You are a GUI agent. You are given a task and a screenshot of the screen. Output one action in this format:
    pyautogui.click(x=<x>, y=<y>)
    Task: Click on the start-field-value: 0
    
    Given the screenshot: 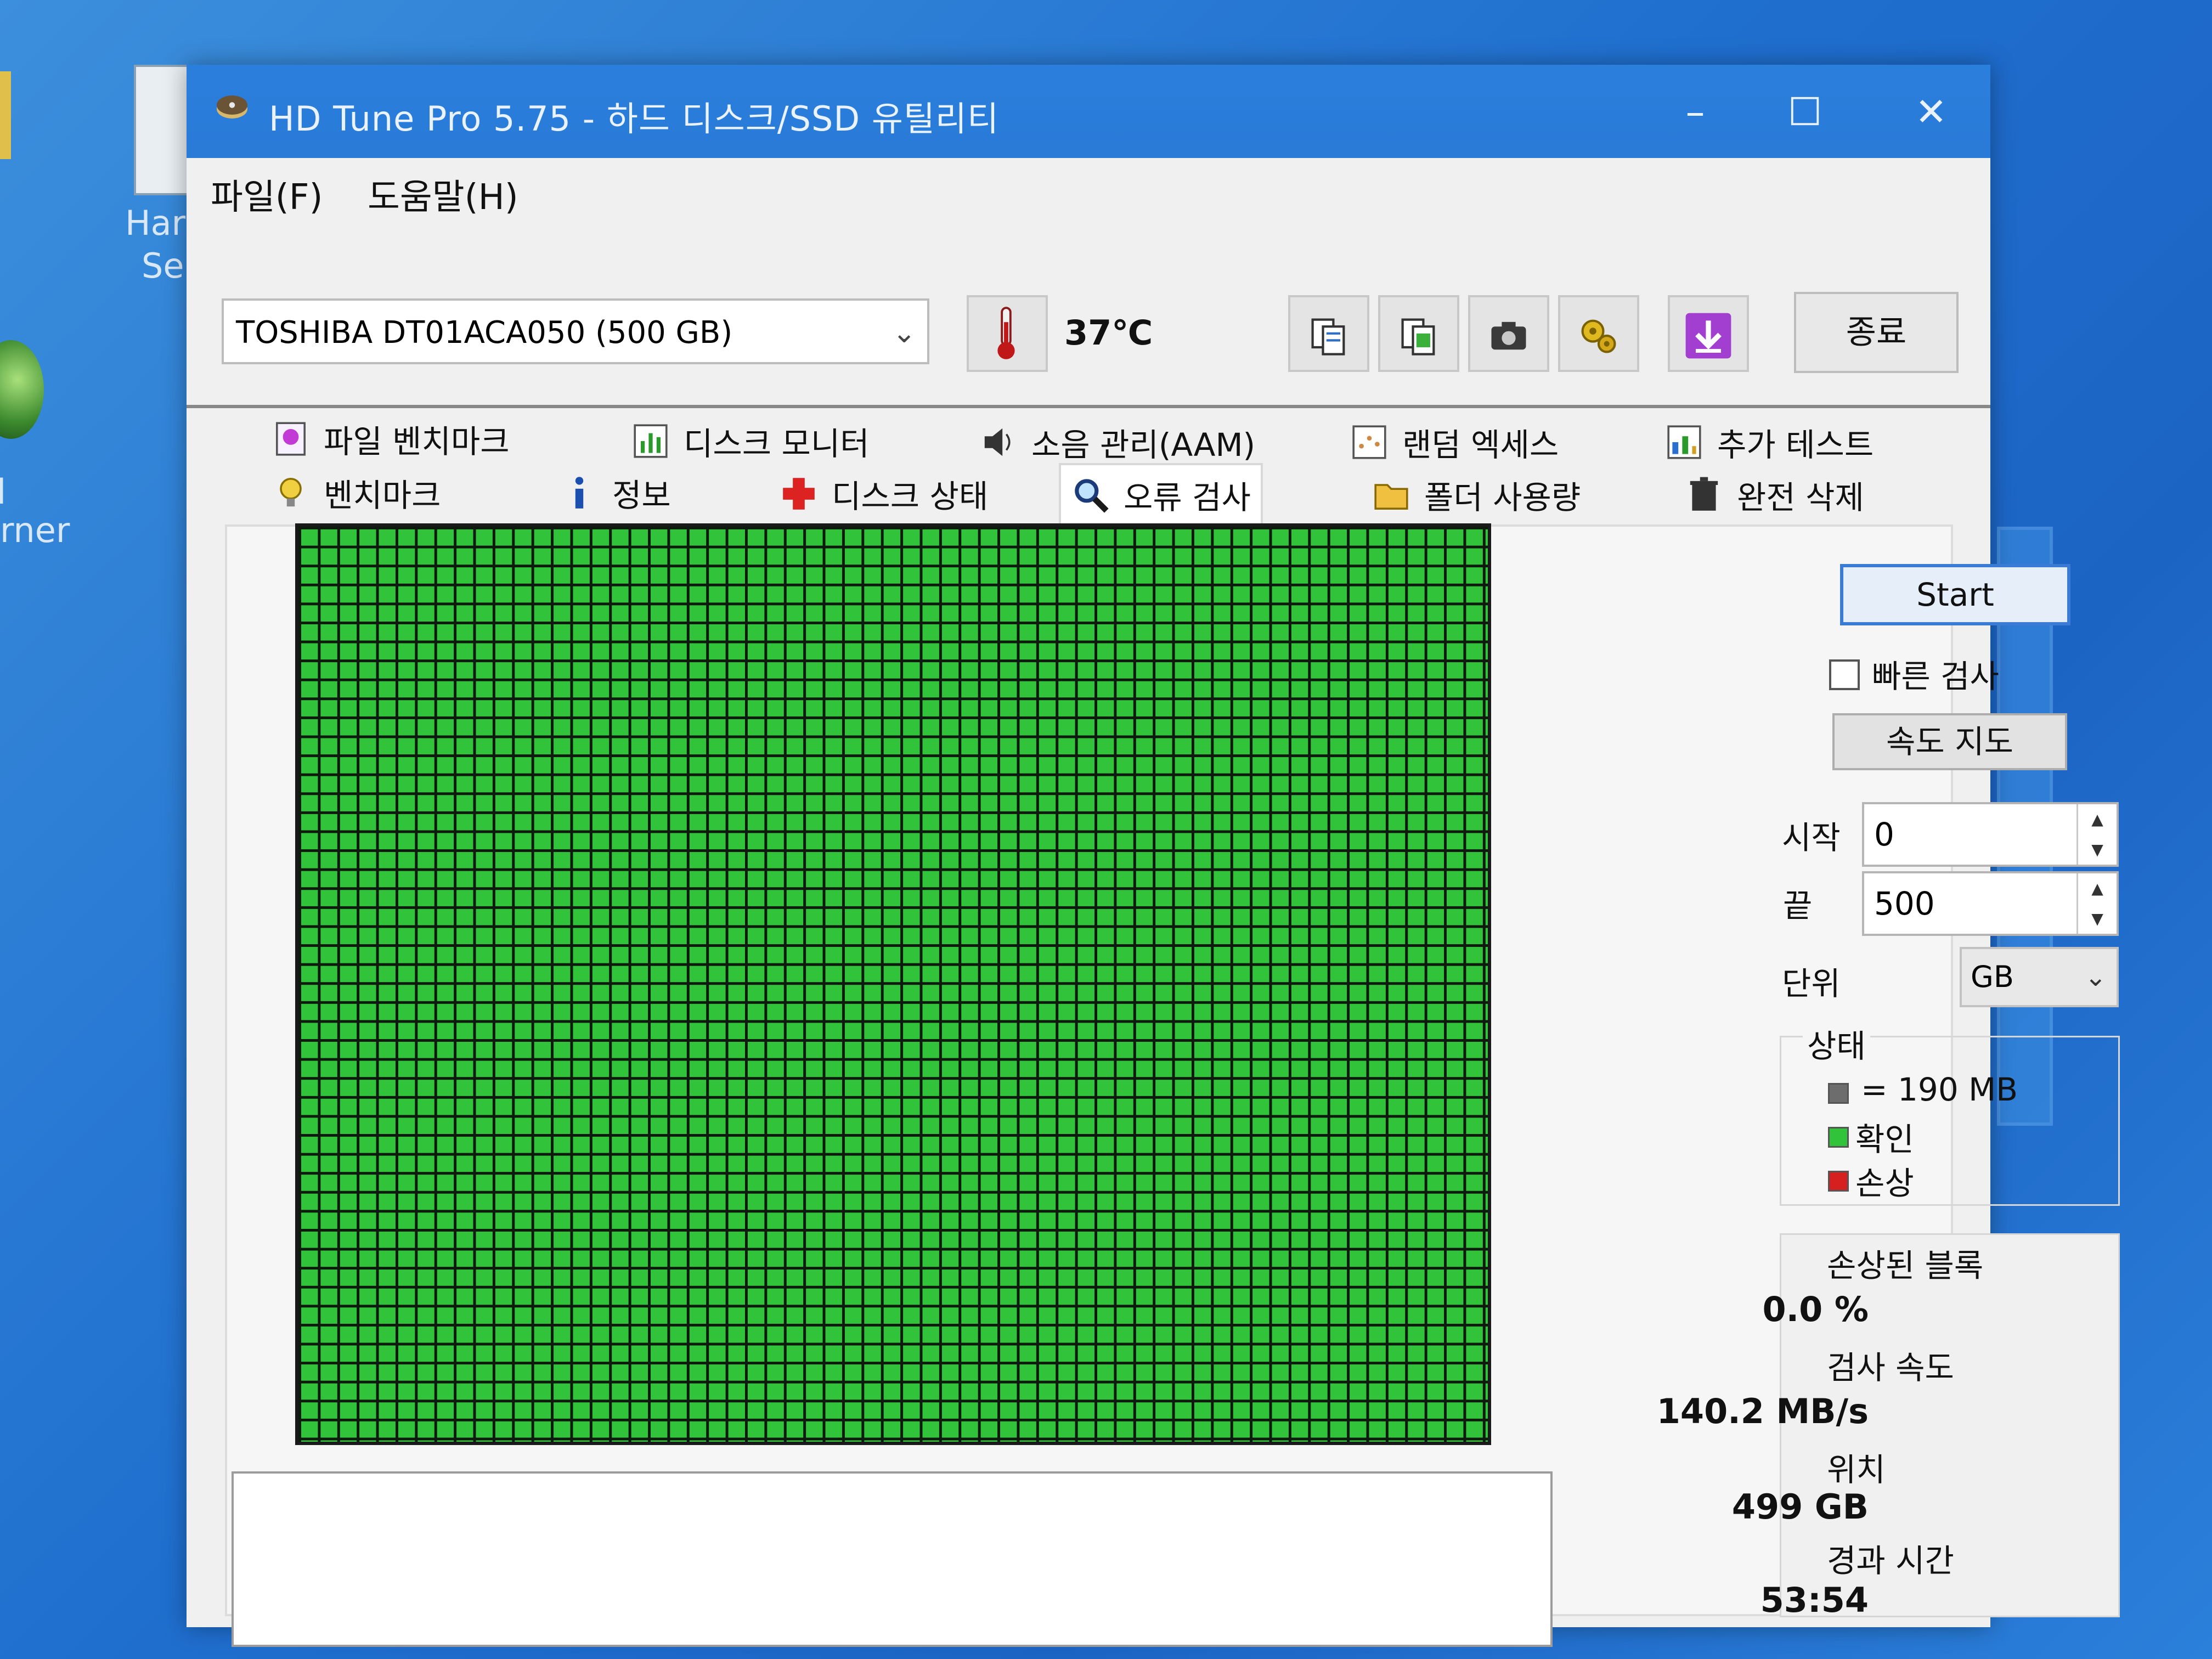 What is the action you would take?
    pyautogui.click(x=1884, y=835)
    